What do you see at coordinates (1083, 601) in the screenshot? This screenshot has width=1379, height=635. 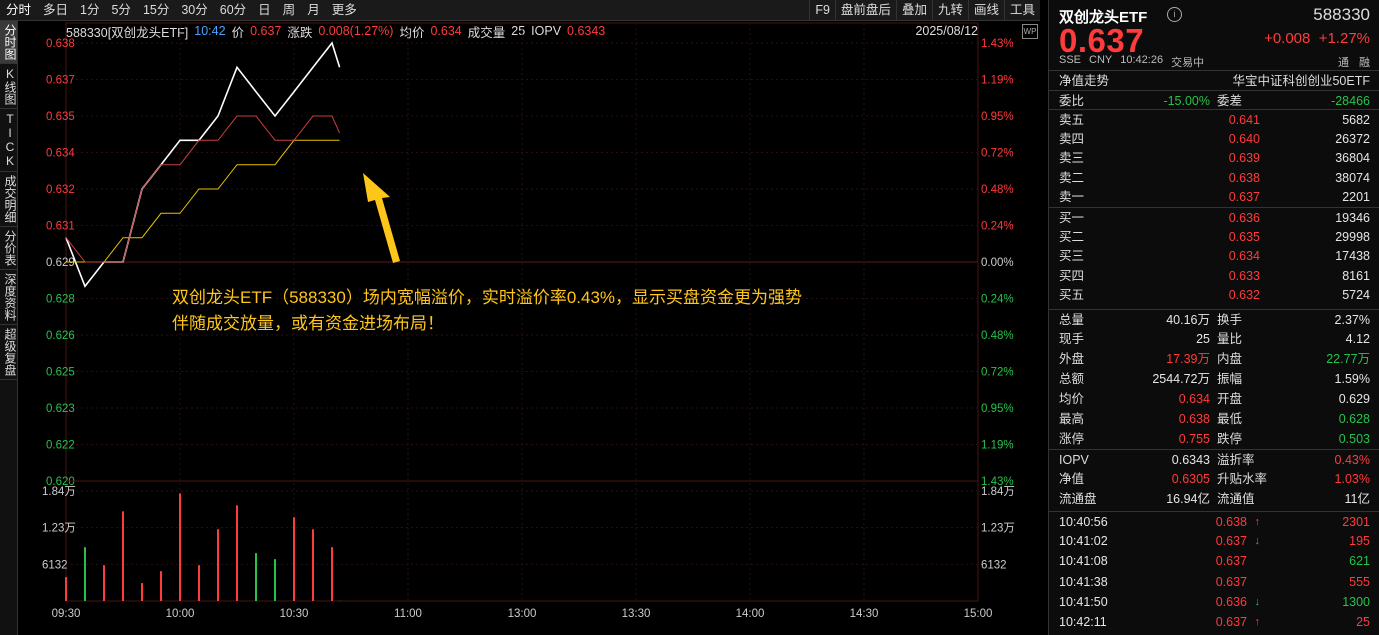 I see `tick-time: 10:41:50` at bounding box center [1083, 601].